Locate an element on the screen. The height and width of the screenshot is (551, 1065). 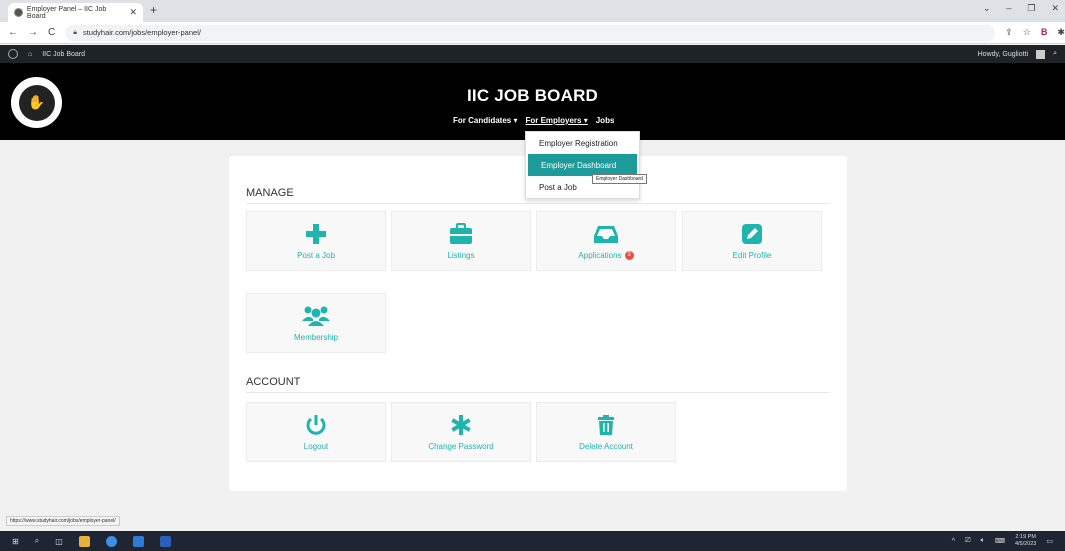
site-favicon-icon is located at coordinates (18, 12).